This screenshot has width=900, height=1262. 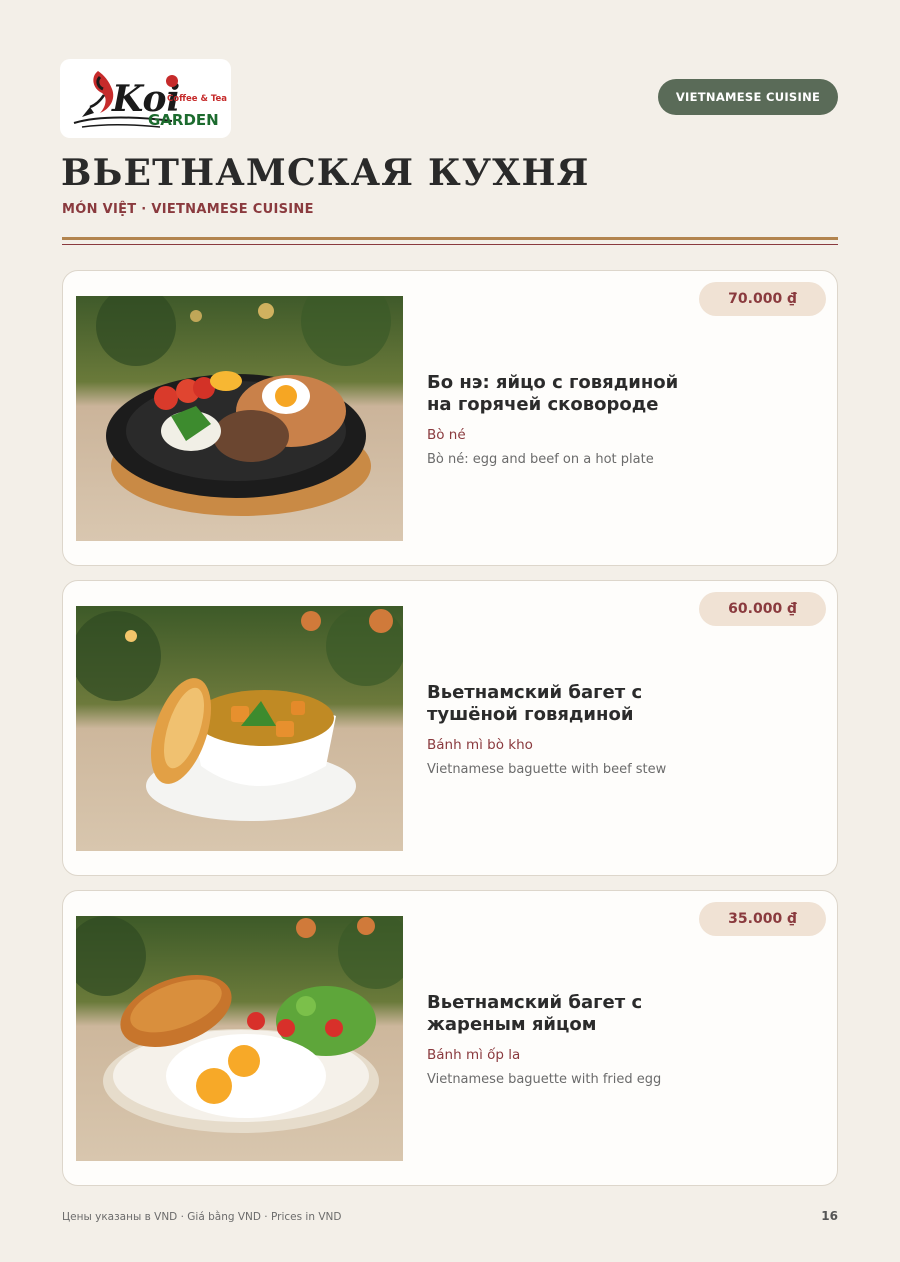 I want to click on page-title: ВЬЕТНАМСКАЯ КУХНЯ, so click(x=325, y=173).